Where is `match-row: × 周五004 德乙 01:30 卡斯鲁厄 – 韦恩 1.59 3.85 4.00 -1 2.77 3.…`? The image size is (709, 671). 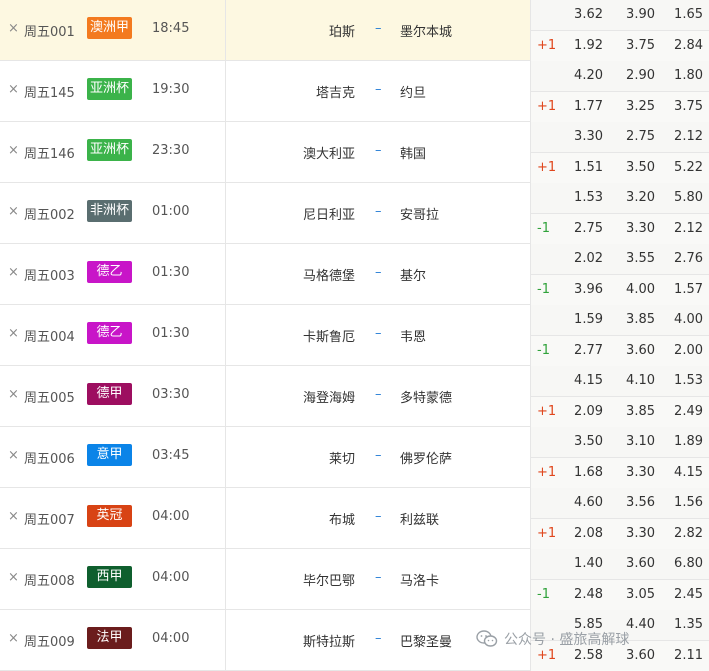
match-row: × 周五004 德乙 01:30 卡斯鲁厄 – 韦恩 1.59 3.85 4.00 -1 2.77 3.… is located at coordinates (354, 335).